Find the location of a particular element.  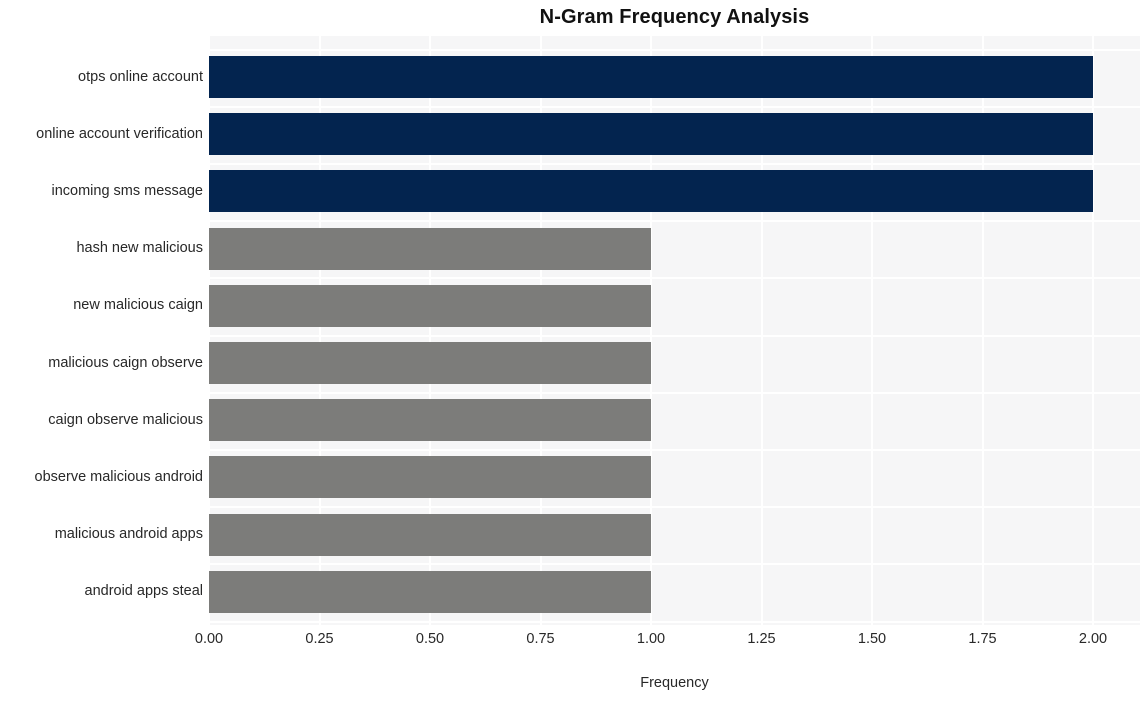

y-axis-tick-label: malicious caign observe is located at coordinates (125, 362).